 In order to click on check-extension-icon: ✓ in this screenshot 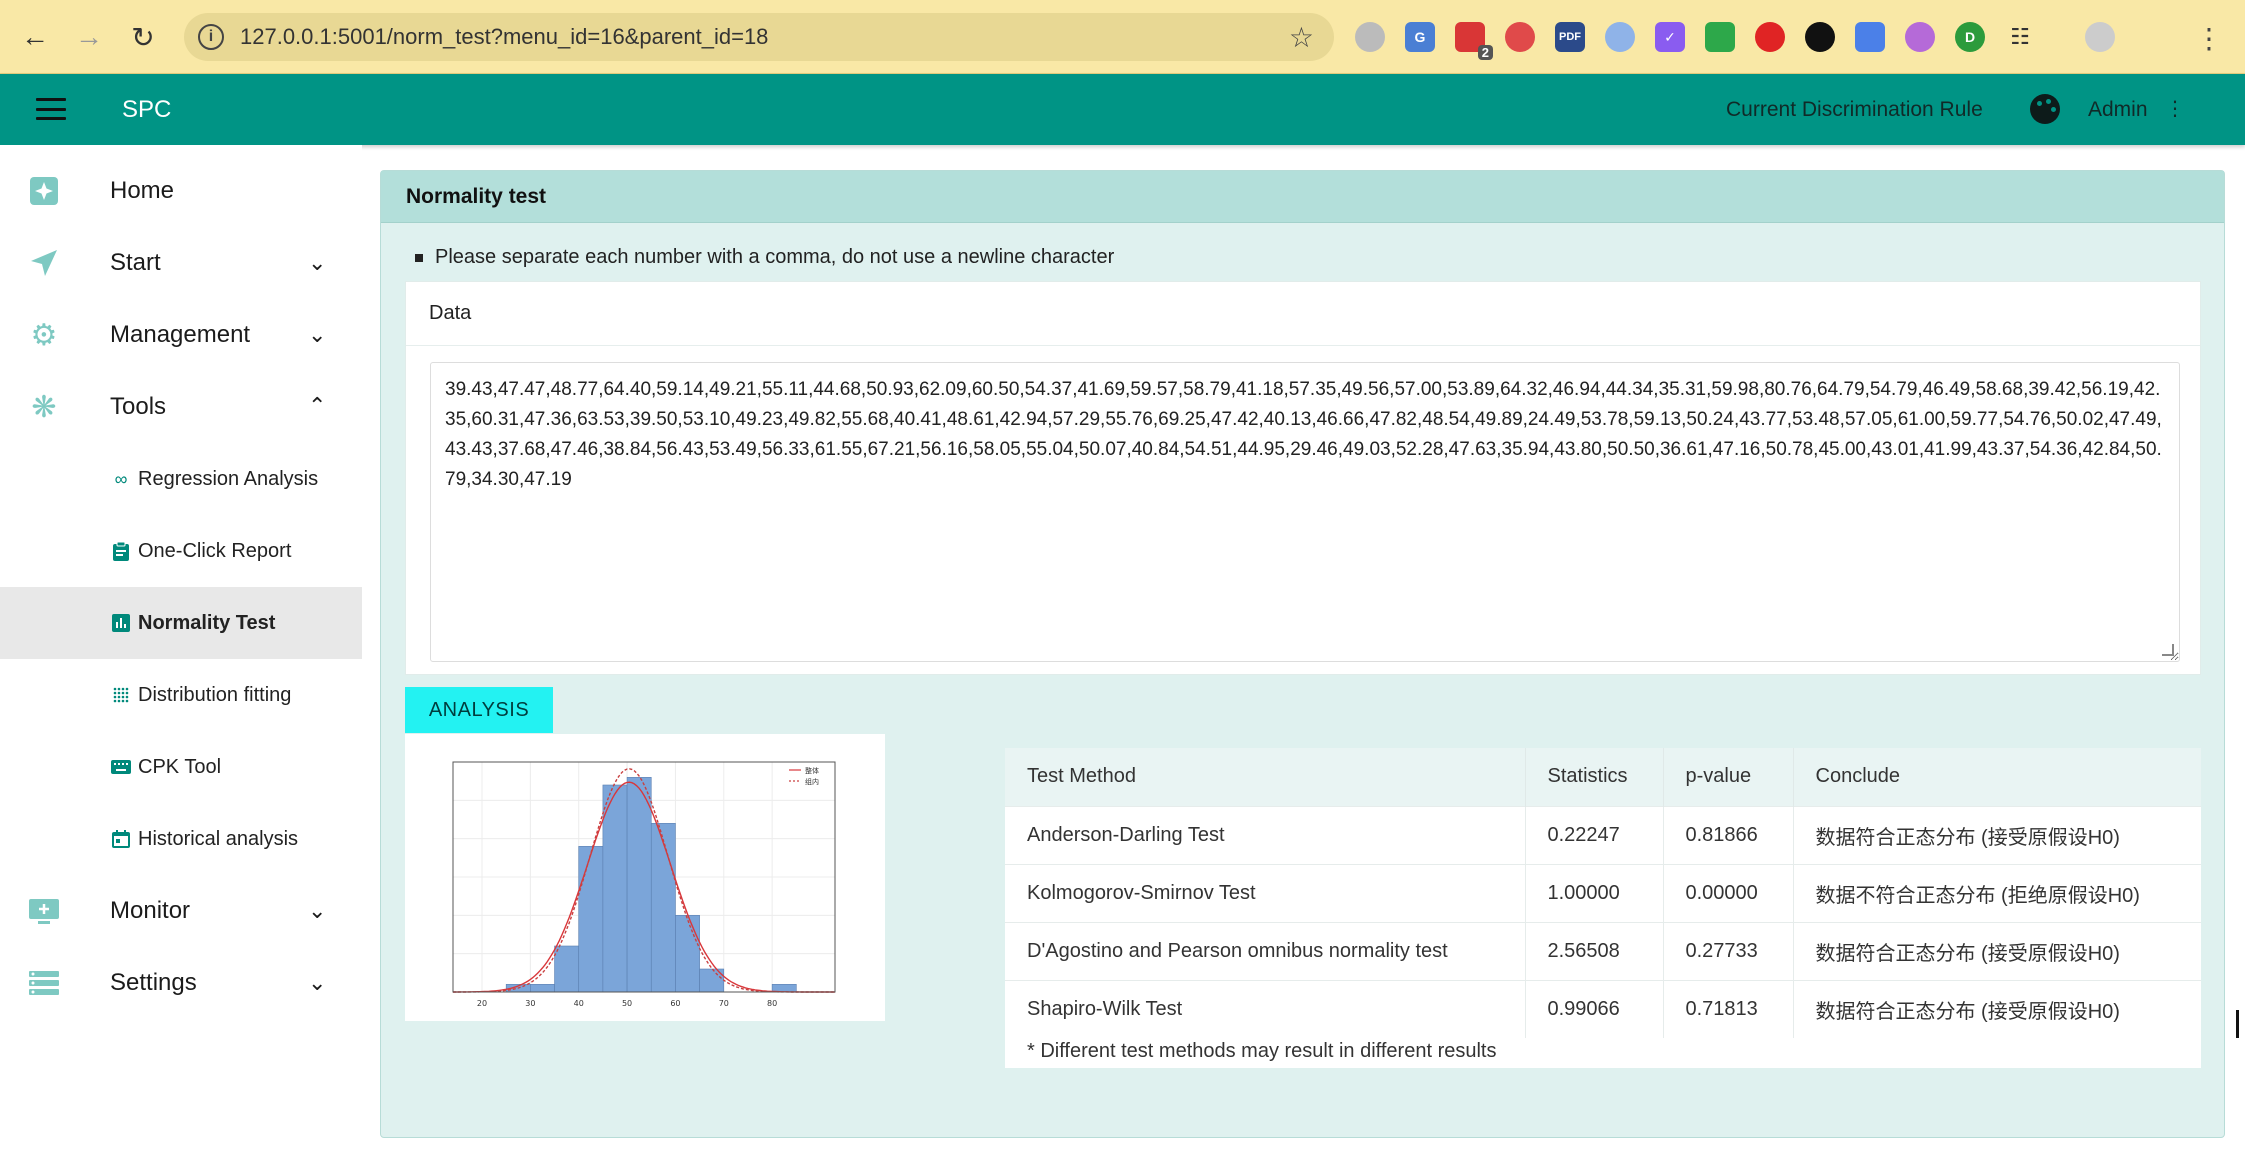, I will do `click(1670, 37)`.